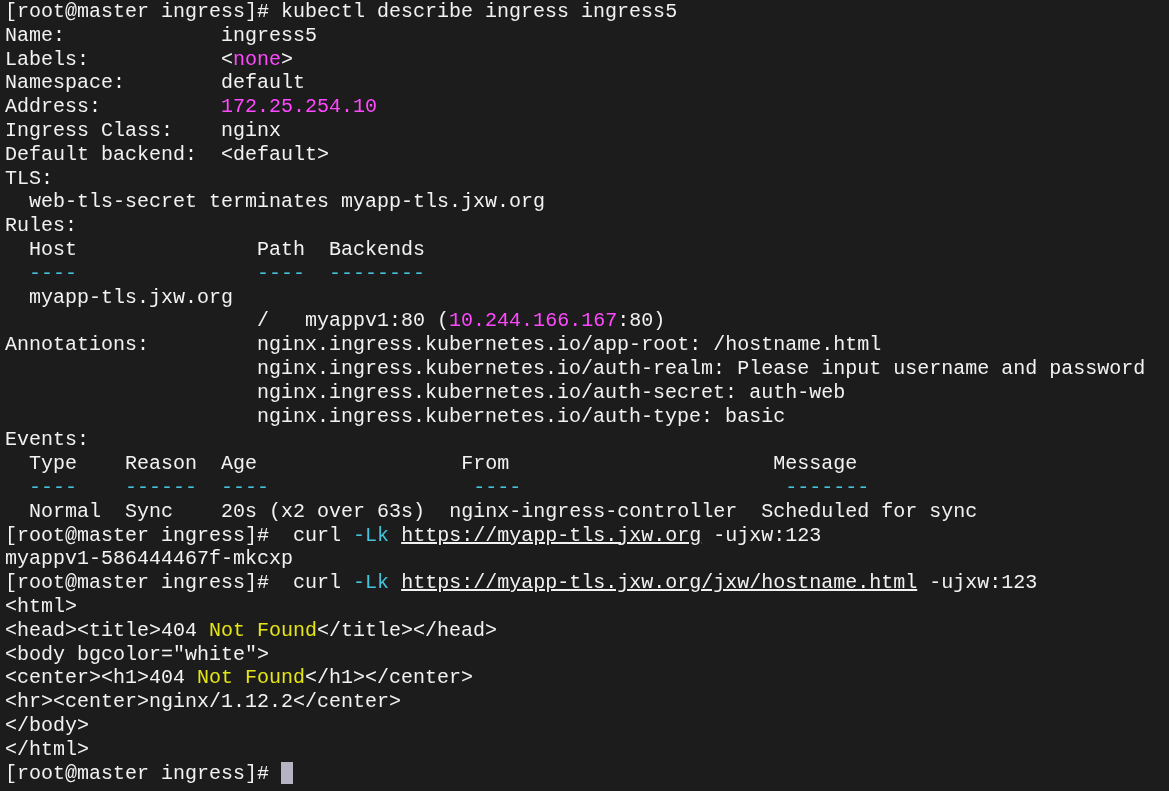 This screenshot has width=1169, height=791. Describe the element at coordinates (281, 249) in the screenshot. I see `column-header: Path` at that location.